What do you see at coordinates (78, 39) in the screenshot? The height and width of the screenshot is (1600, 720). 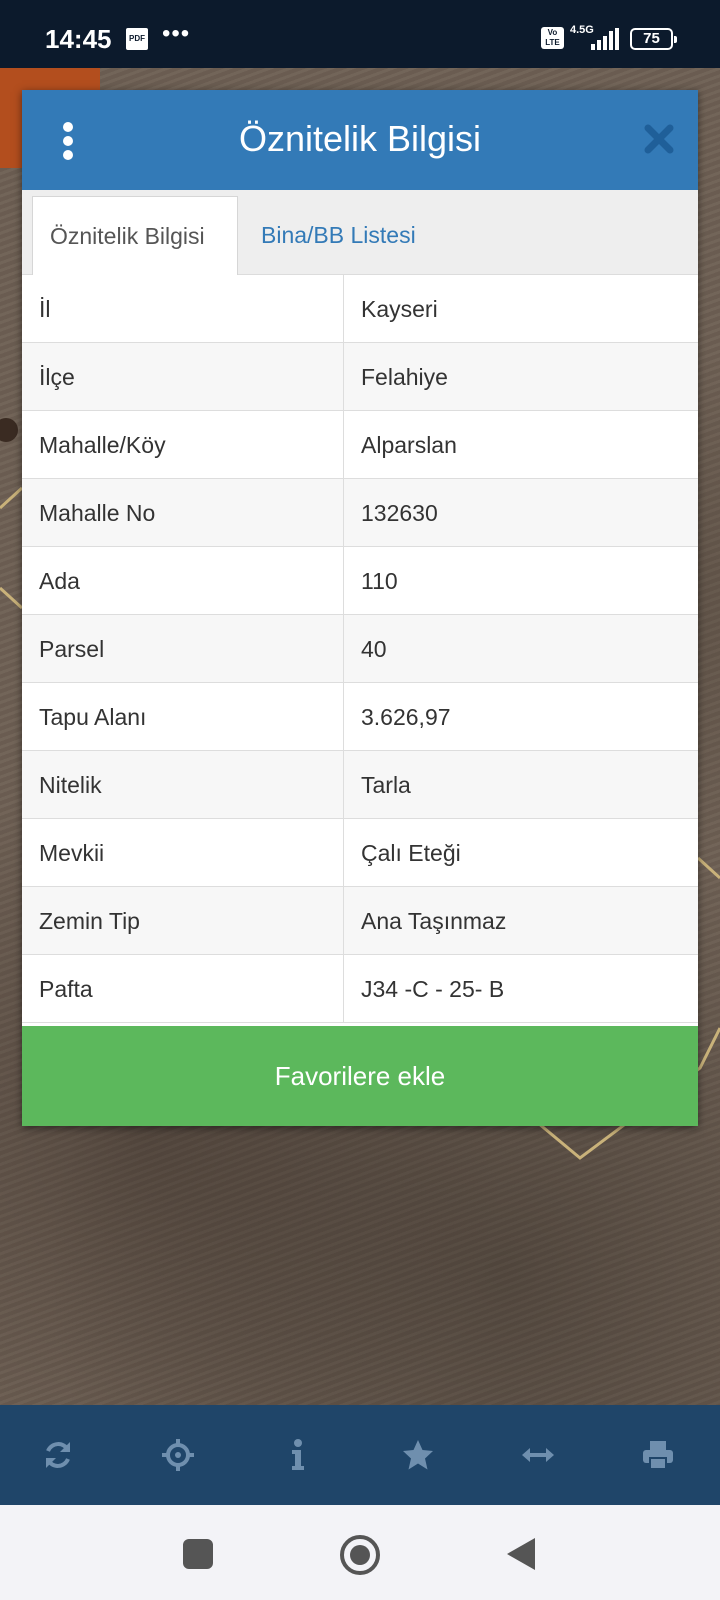 I see `clock: 14:45` at bounding box center [78, 39].